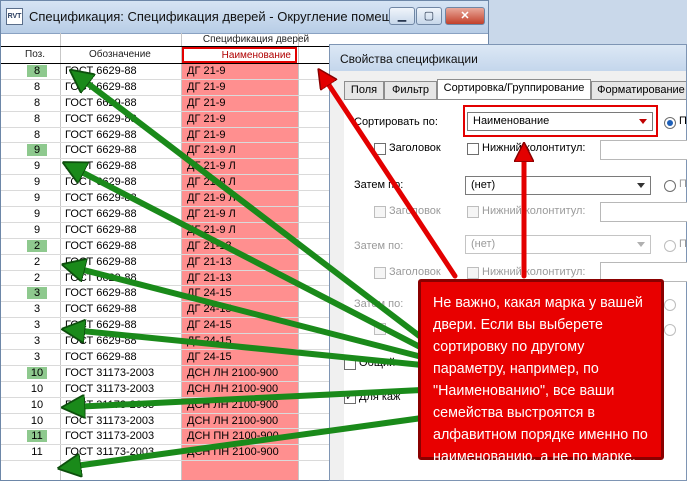  I want to click on then-by-label-3: Затем по:, so click(379, 304).